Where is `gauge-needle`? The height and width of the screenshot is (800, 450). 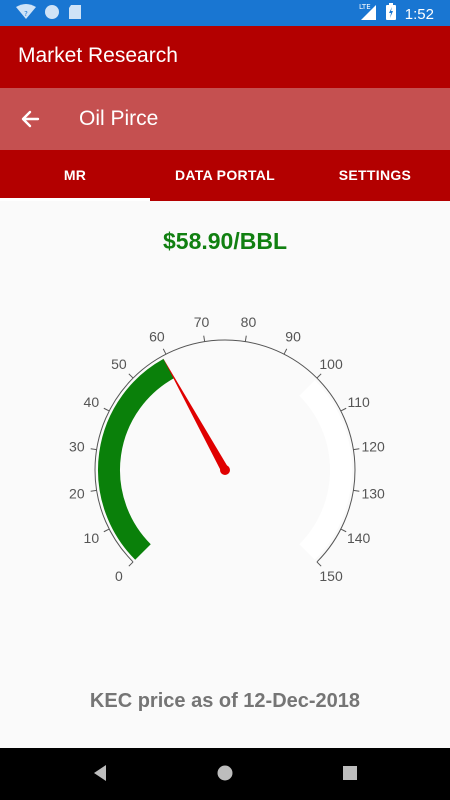
gauge-needle is located at coordinates (195, 415).